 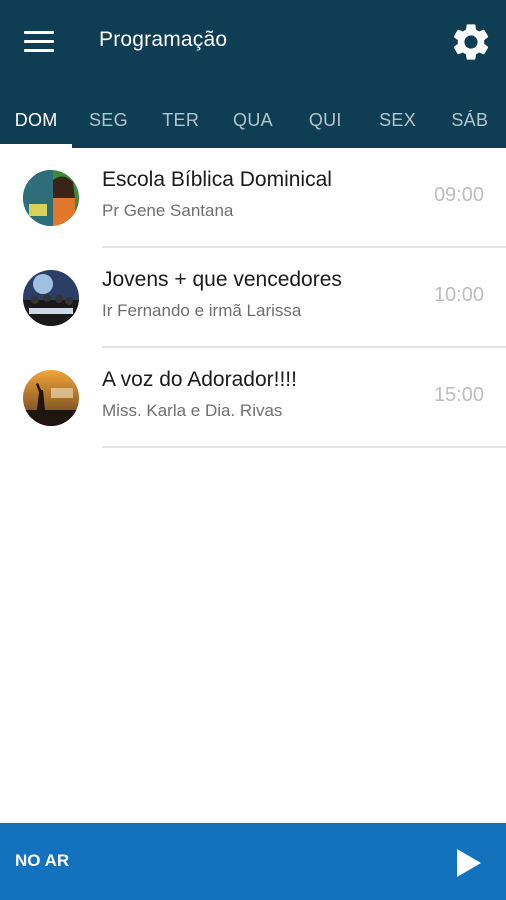 I want to click on program-time: 10:00, so click(x=458, y=295).